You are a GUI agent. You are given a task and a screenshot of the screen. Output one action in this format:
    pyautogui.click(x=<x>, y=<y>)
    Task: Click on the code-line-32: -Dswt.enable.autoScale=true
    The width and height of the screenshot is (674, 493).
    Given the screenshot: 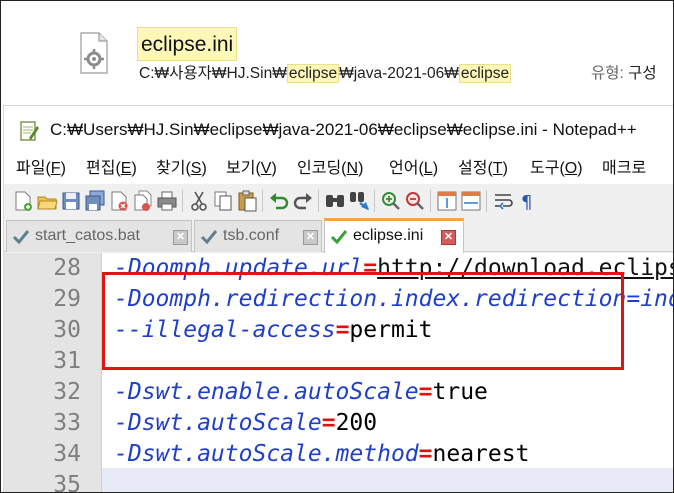 What is the action you would take?
    pyautogui.click(x=301, y=392)
    